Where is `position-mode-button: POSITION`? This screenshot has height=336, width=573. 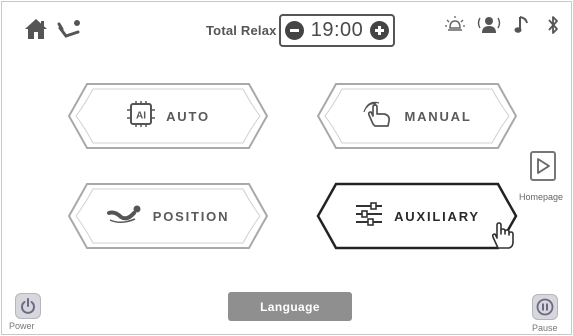
position-mode-button: POSITION is located at coordinates (168, 216).